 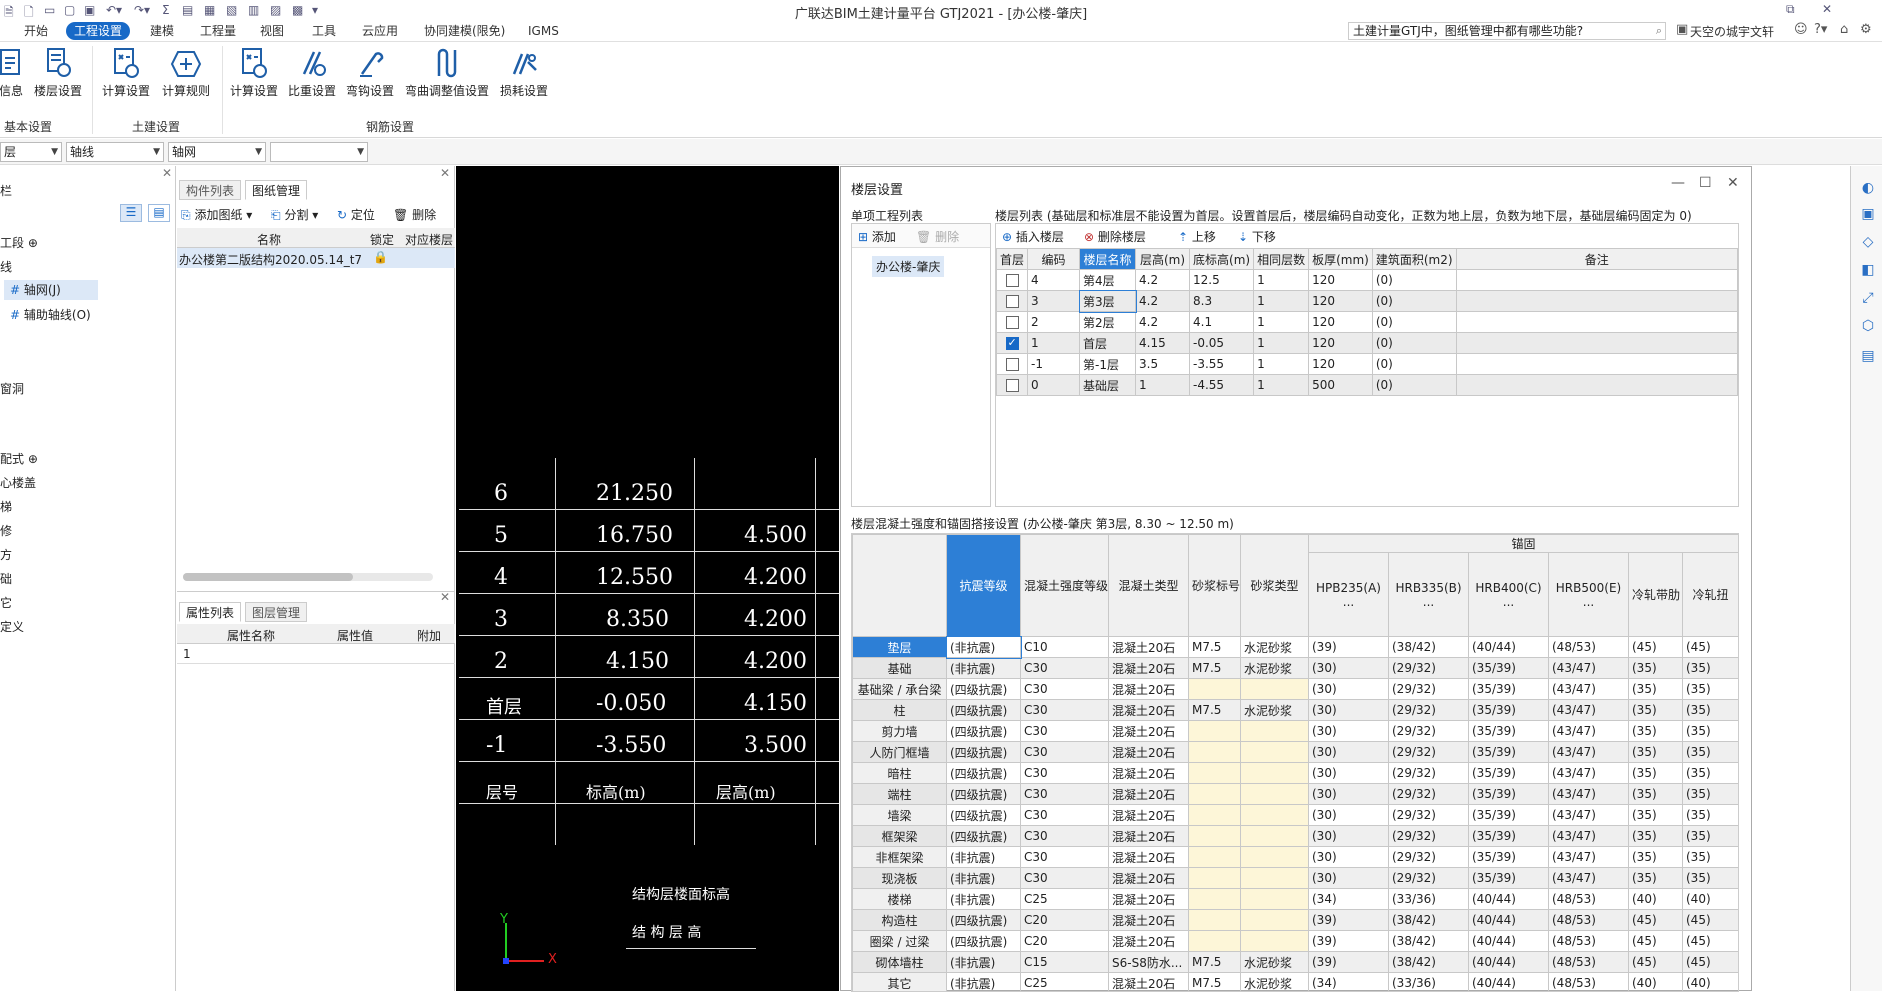 I want to click on cell-code: 1, so click(x=1054, y=343).